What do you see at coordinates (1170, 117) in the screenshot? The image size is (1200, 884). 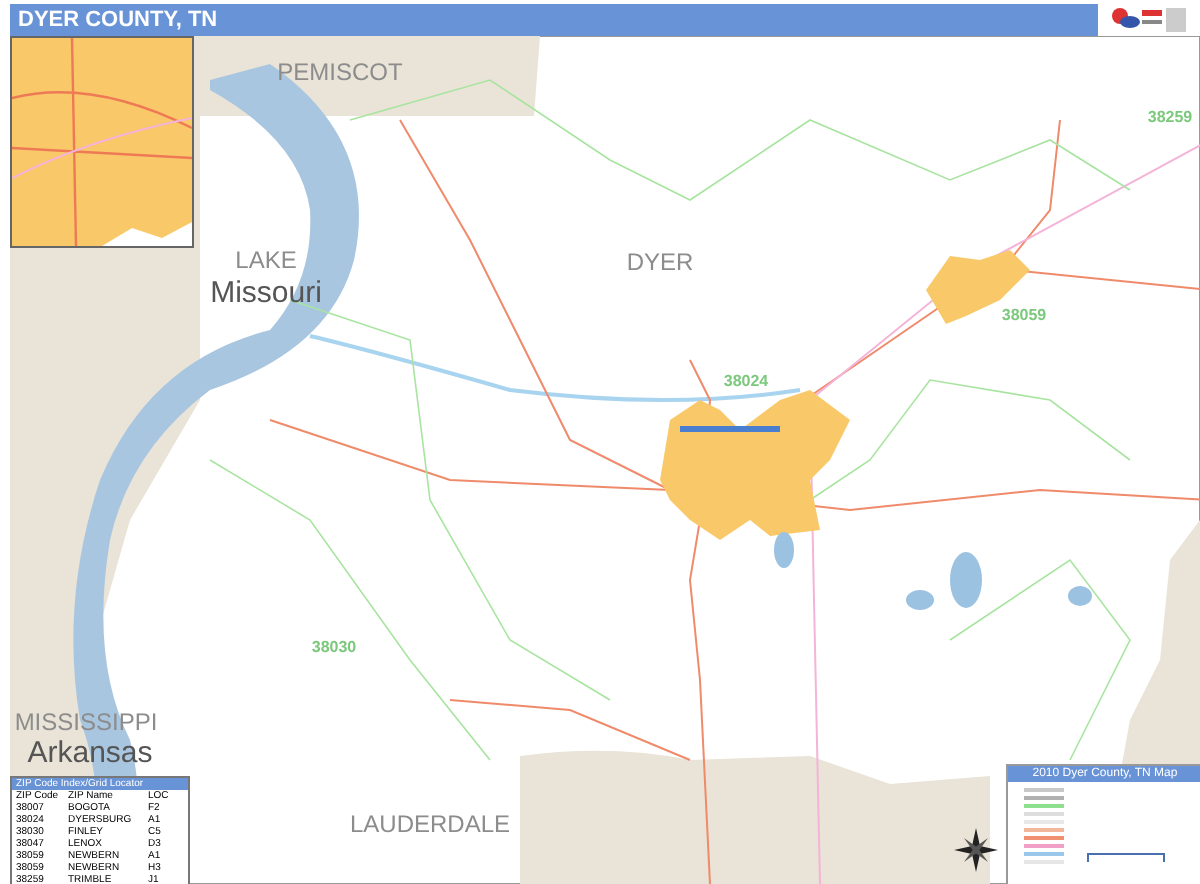 I see `zip-label: 38259` at bounding box center [1170, 117].